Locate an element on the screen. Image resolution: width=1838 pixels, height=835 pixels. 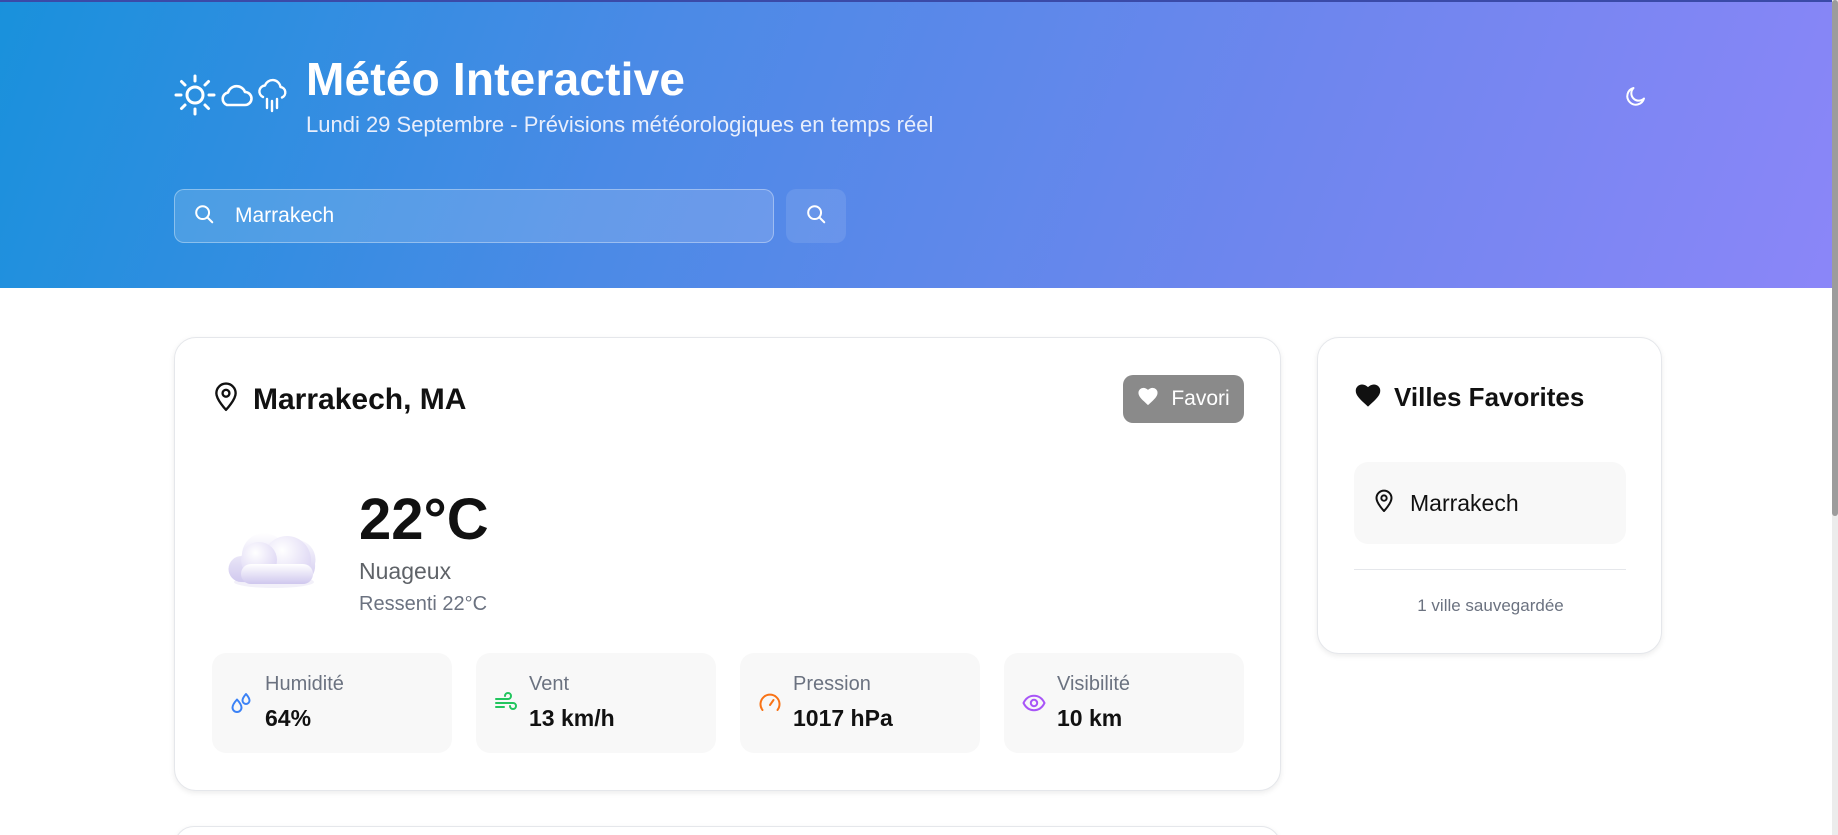
gauge-icon is located at coordinates (770, 705).